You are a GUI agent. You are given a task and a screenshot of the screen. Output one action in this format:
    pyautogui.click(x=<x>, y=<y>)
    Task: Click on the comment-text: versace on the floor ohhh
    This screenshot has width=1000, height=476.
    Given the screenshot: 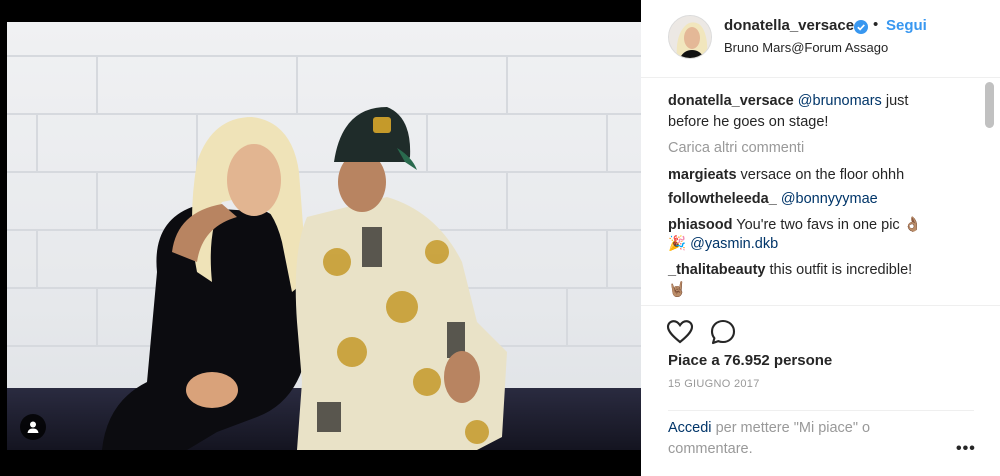 What is the action you would take?
    pyautogui.click(x=822, y=175)
    